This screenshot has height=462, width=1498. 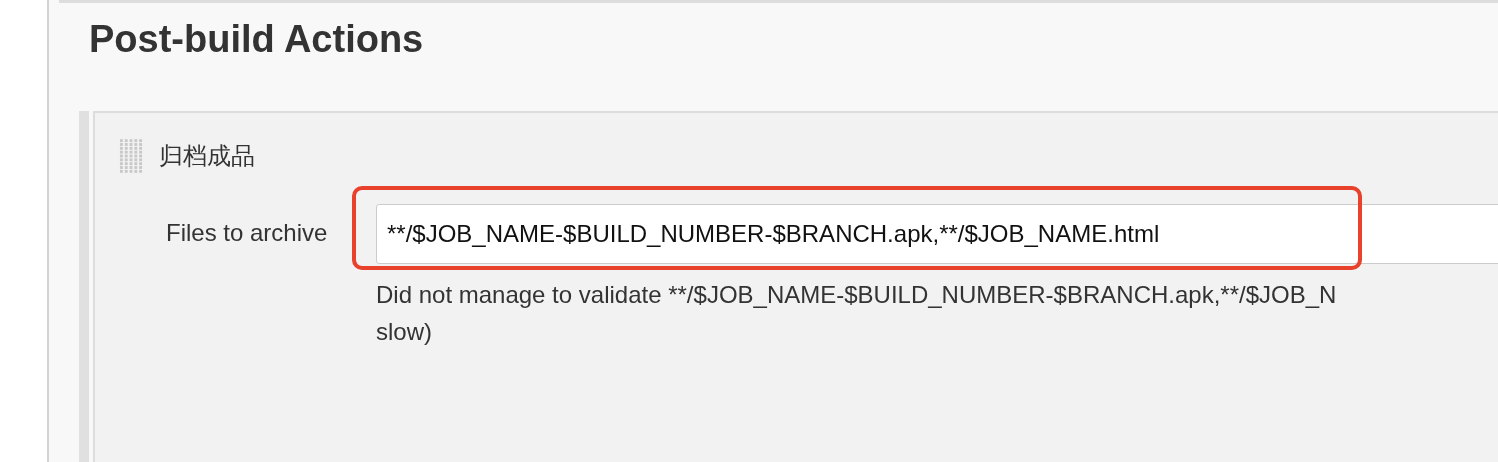 What do you see at coordinates (207, 156) in the screenshot?
I see `step-title: 归档成品` at bounding box center [207, 156].